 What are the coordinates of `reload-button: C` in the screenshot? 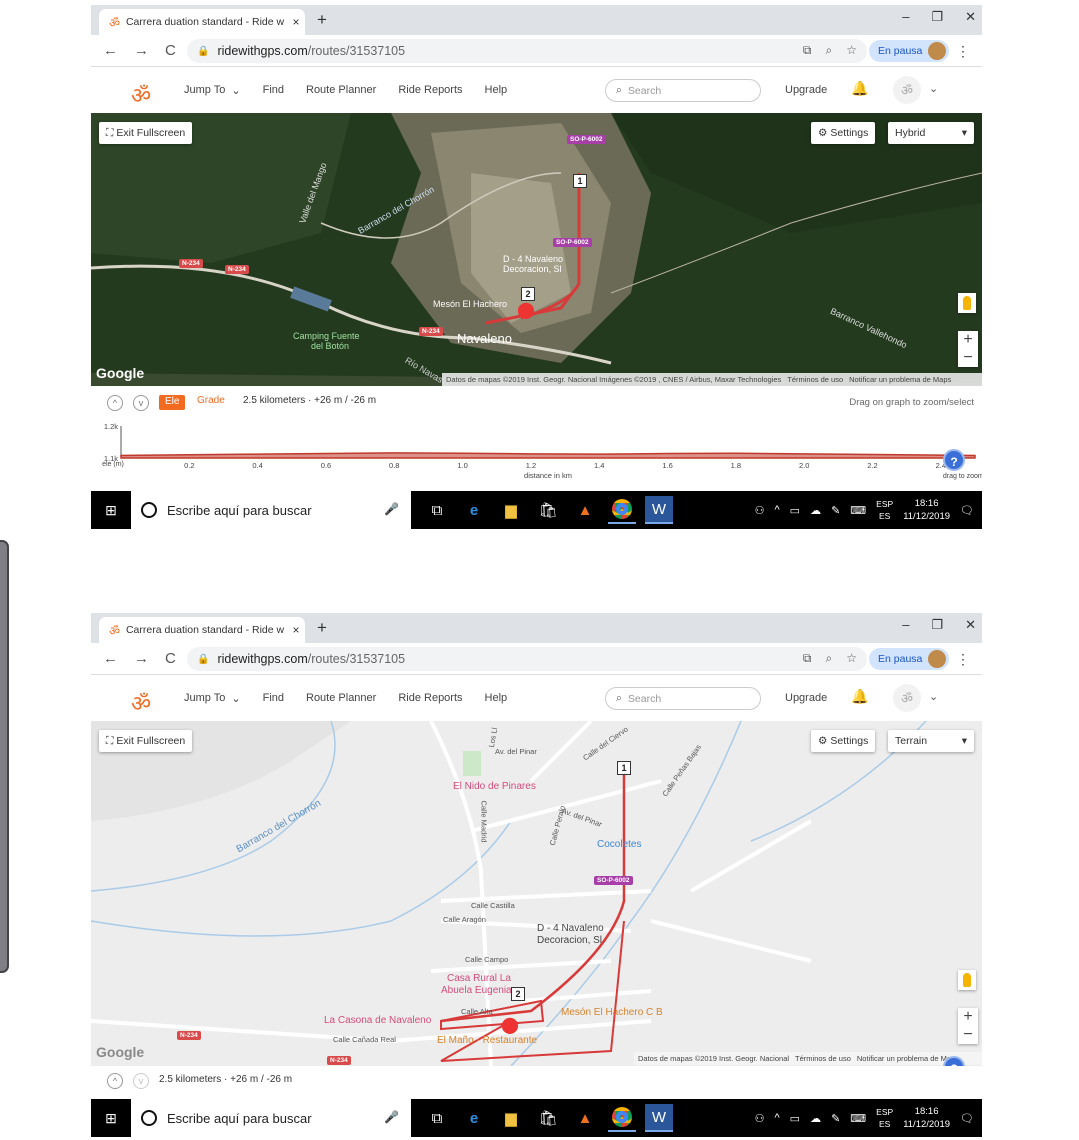 It's located at (170, 658).